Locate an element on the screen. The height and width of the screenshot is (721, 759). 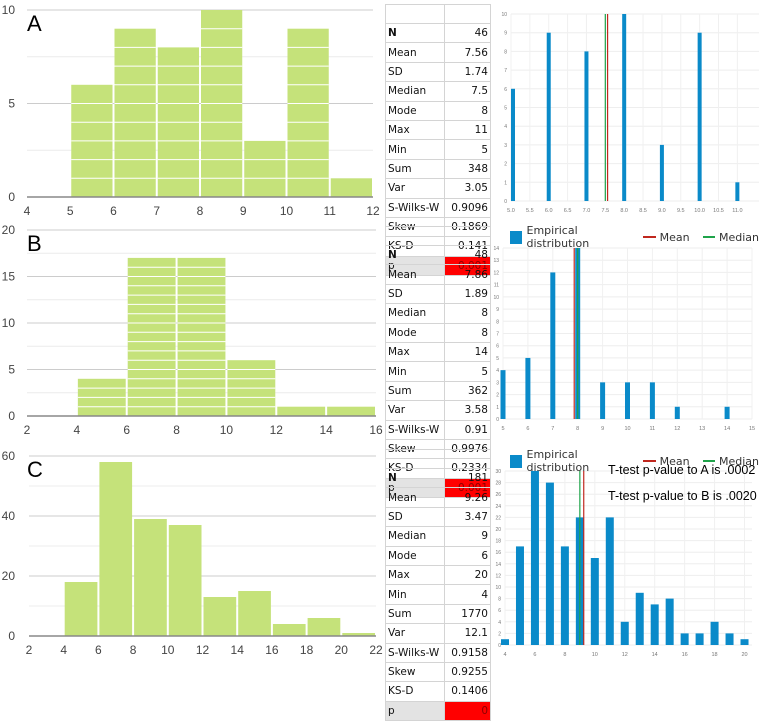
stats-value: 12.1 is located at coordinates (468, 633).